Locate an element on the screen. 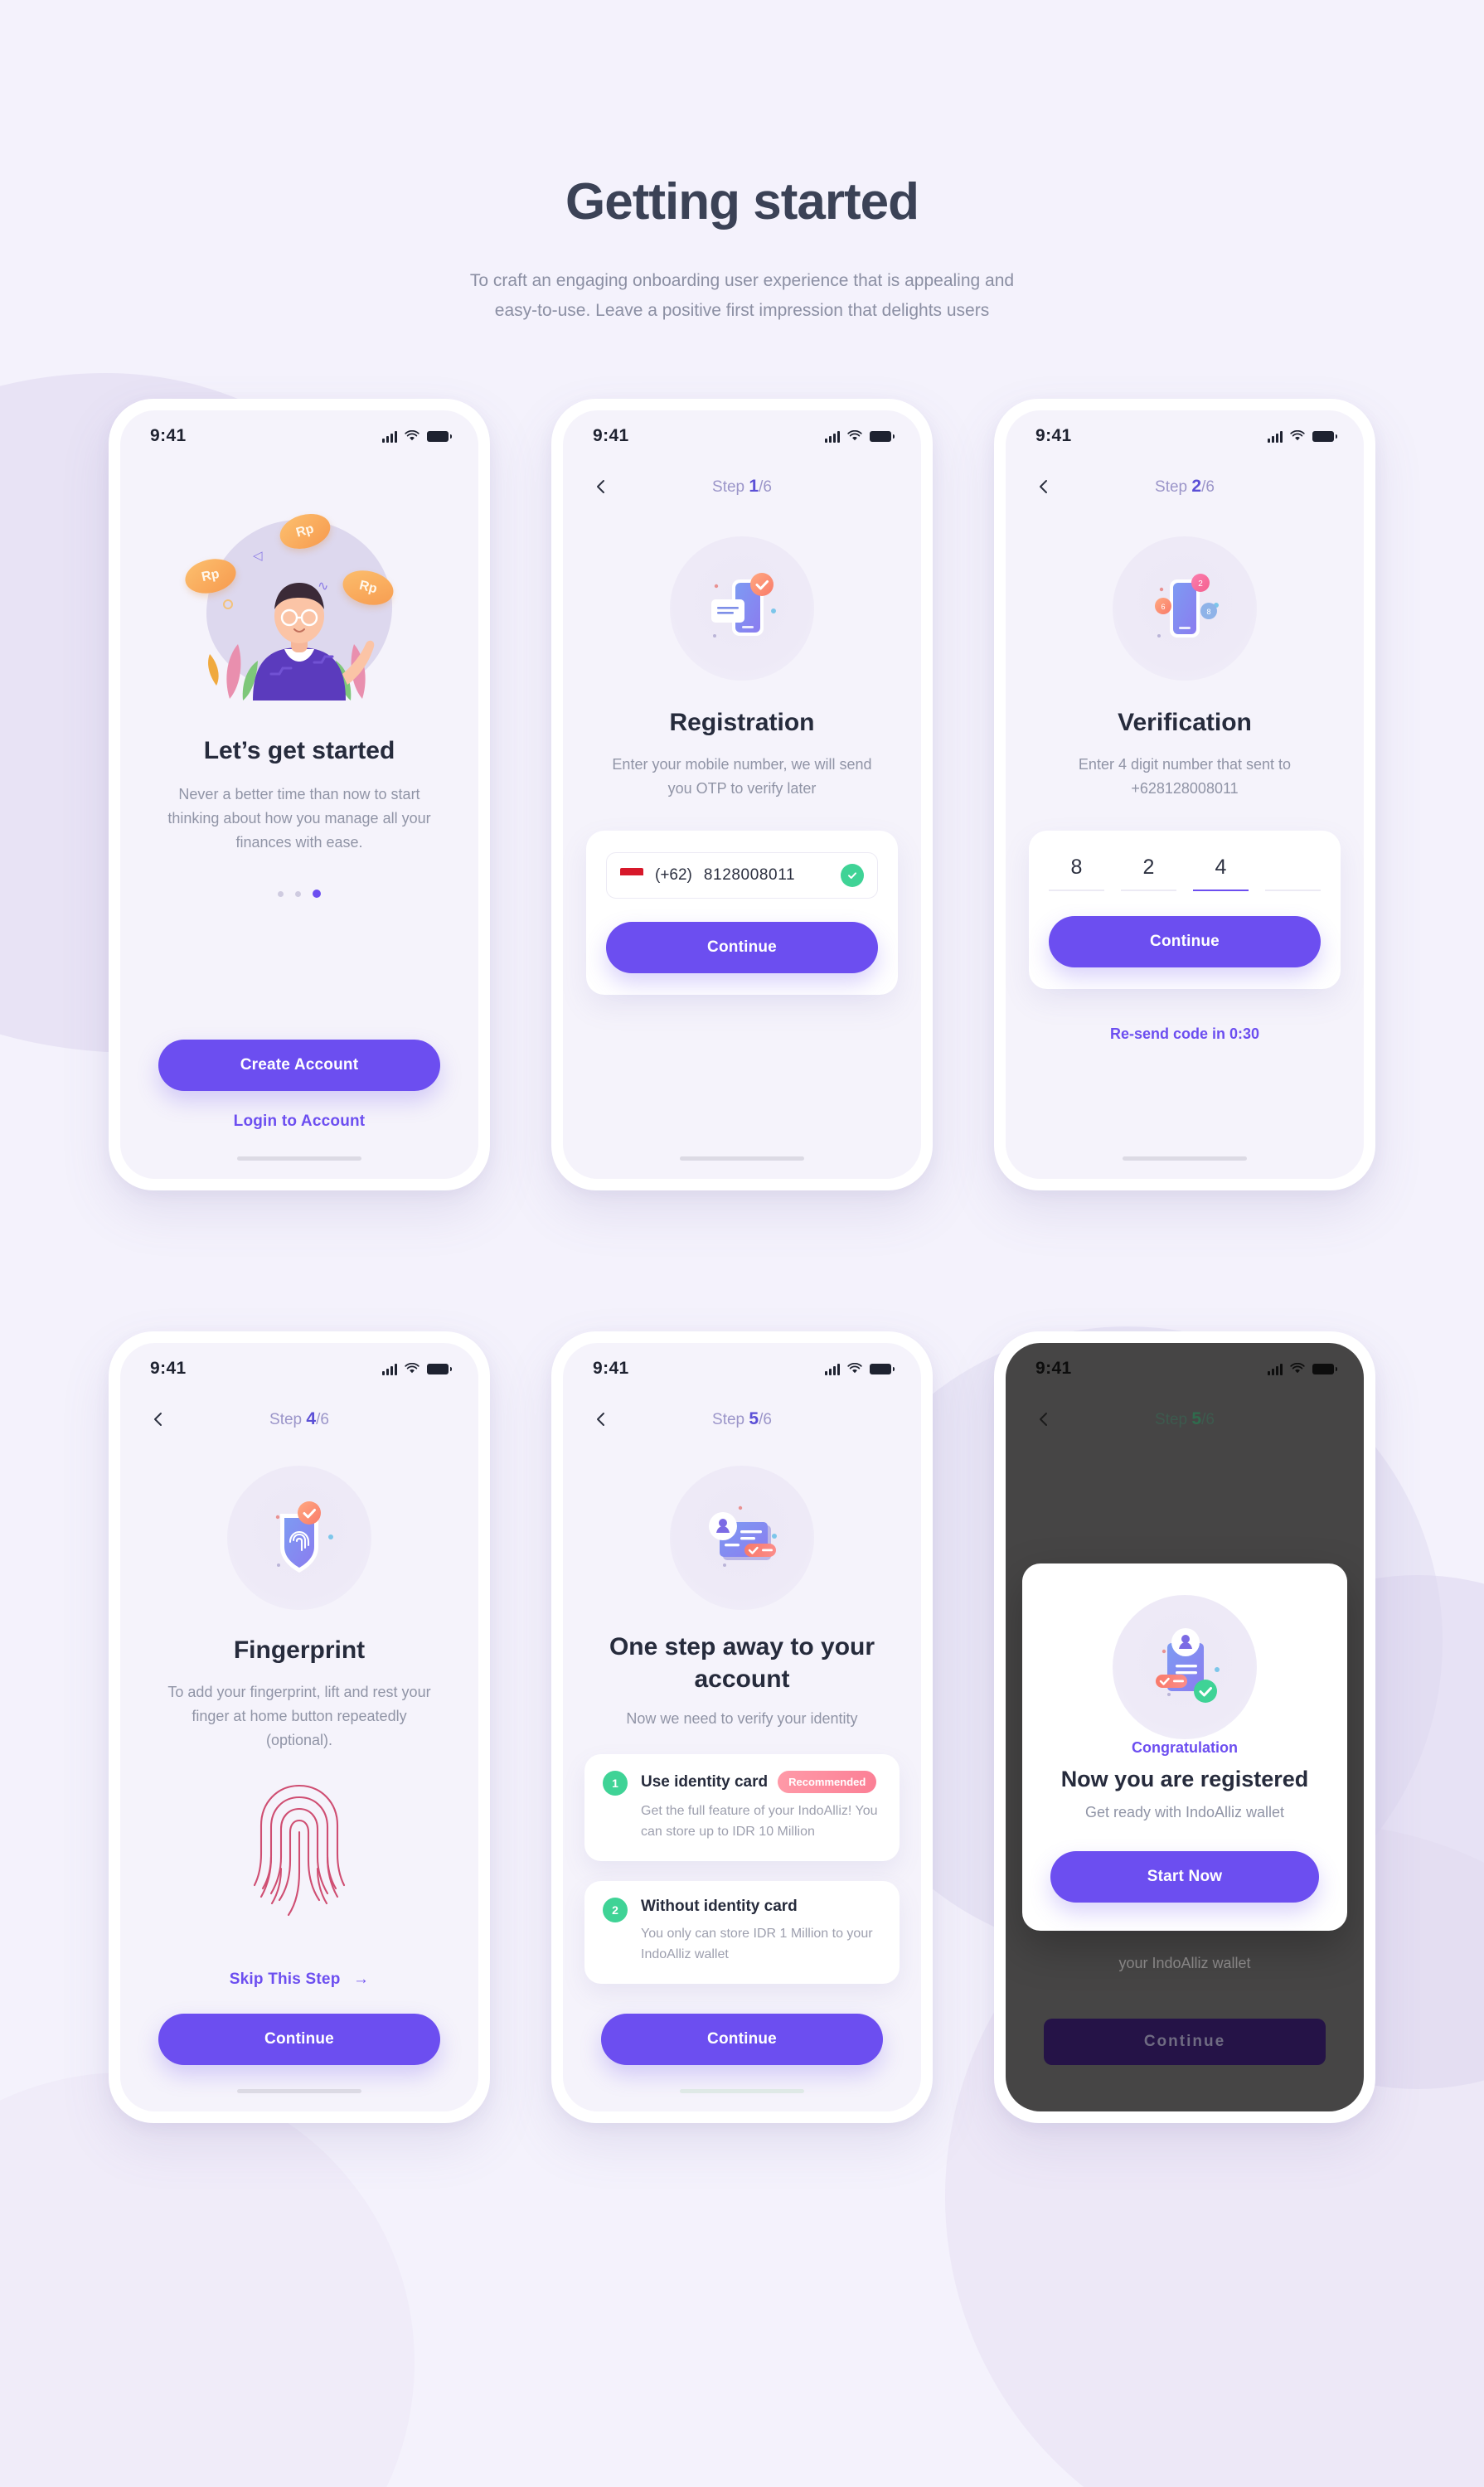  step-indicator: Step 4/6 is located at coordinates (299, 1419).